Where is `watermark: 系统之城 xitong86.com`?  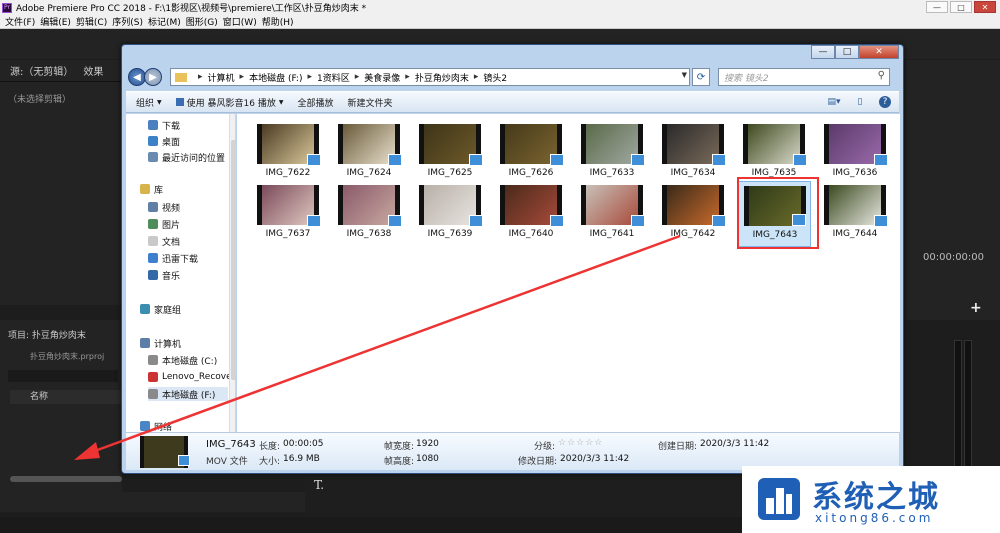 watermark: 系统之城 xitong86.com is located at coordinates (871, 499).